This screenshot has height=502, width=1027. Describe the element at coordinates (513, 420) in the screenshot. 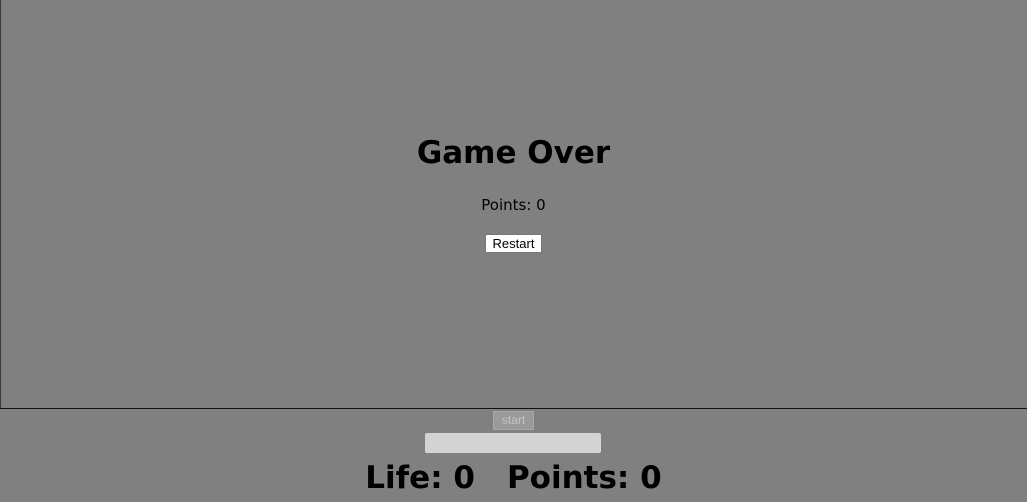

I see `start-button: start` at that location.